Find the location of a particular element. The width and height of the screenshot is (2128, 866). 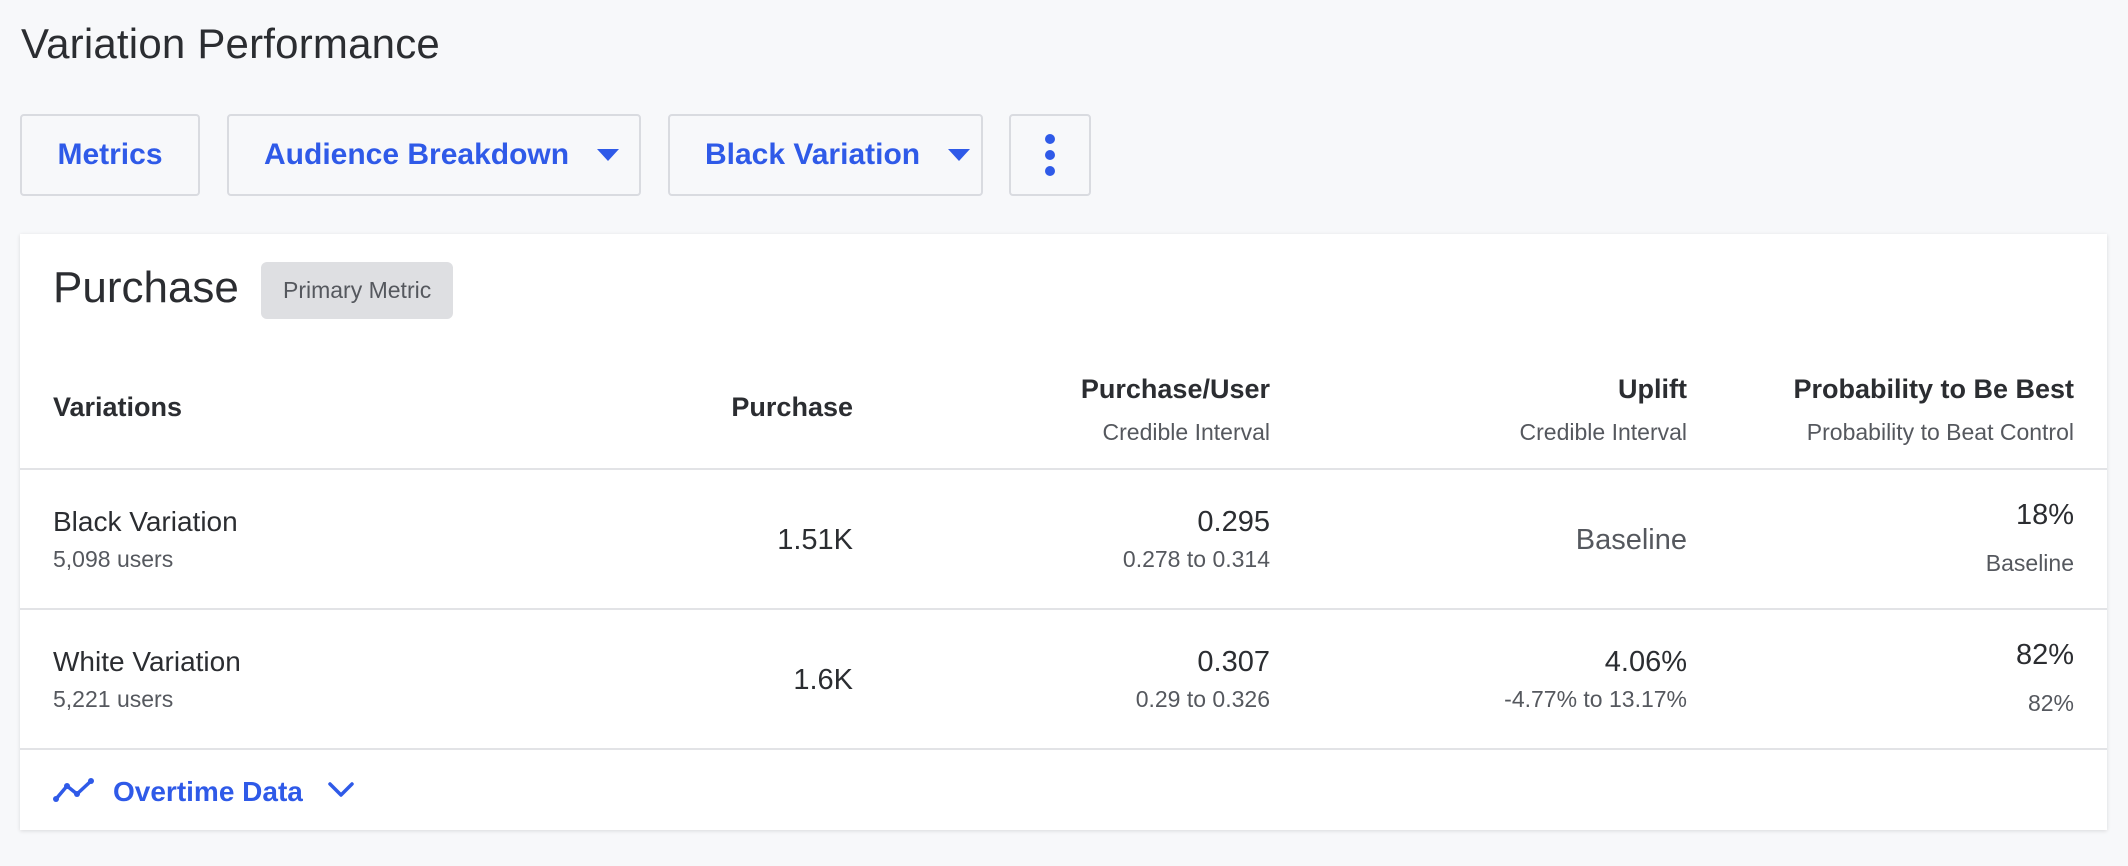

col-header-uplift: Uplift Credible Interval is located at coordinates (1603, 409).